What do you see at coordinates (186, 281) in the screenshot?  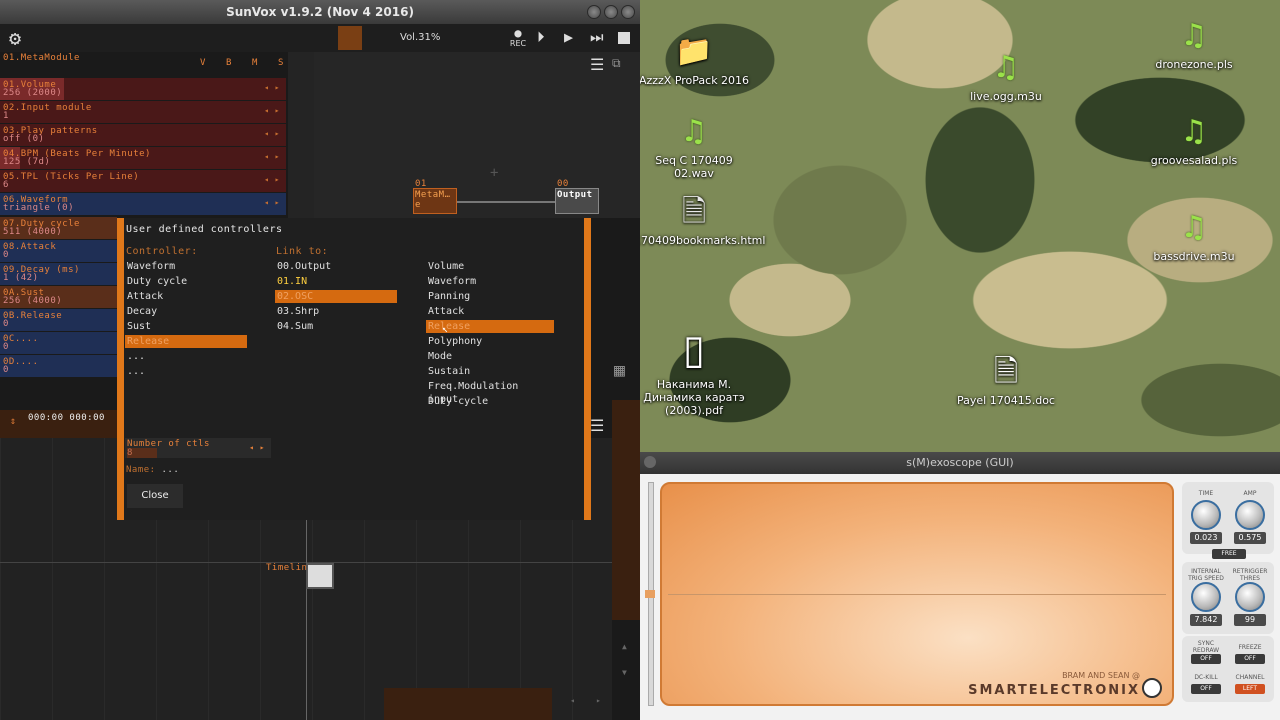 I see `controller-item: Duty cycle` at bounding box center [186, 281].